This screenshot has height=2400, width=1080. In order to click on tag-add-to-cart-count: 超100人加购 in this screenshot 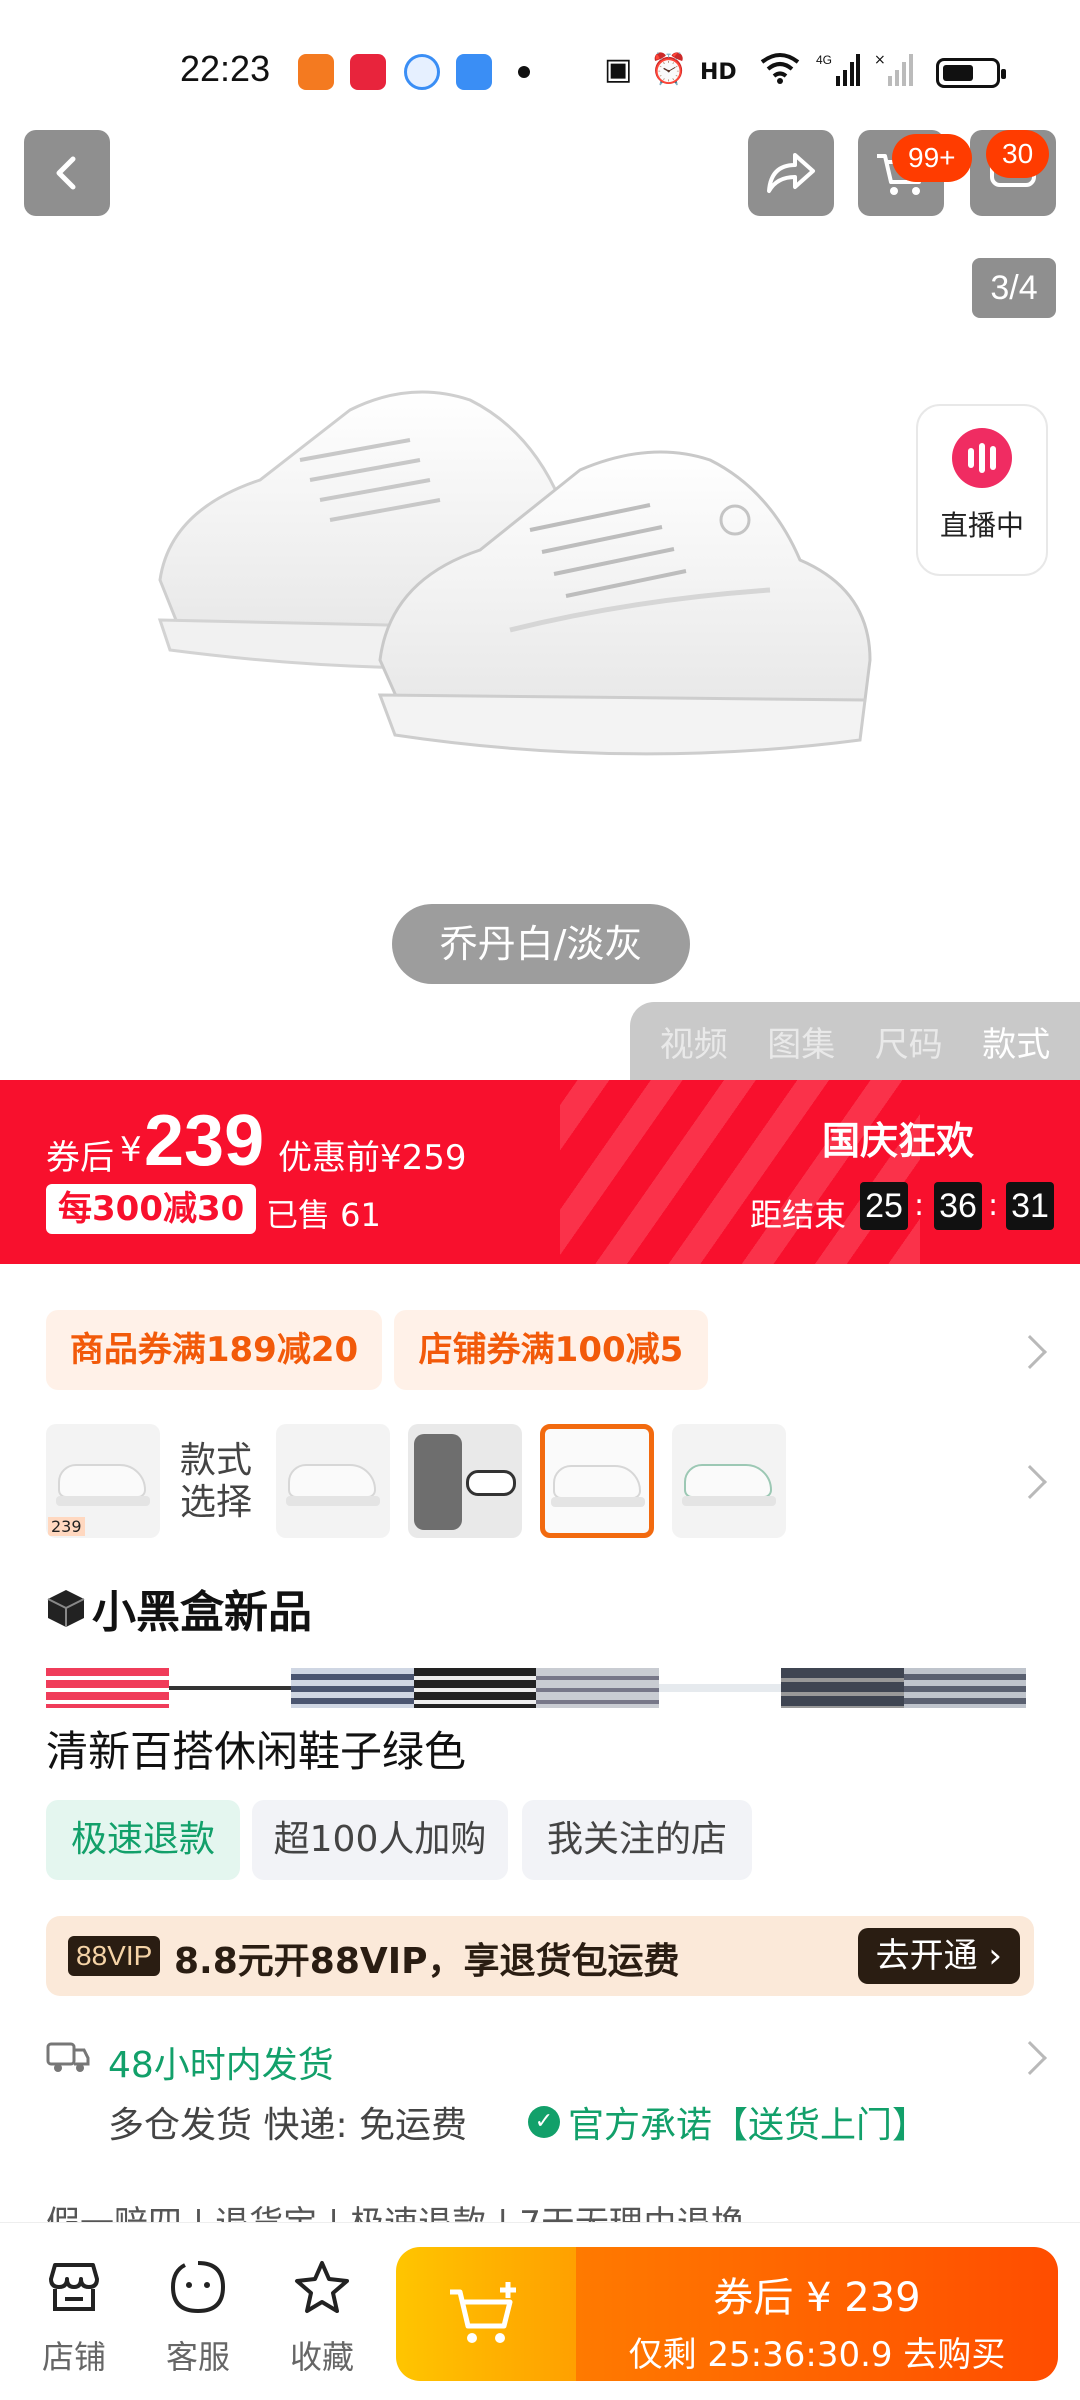, I will do `click(380, 1840)`.